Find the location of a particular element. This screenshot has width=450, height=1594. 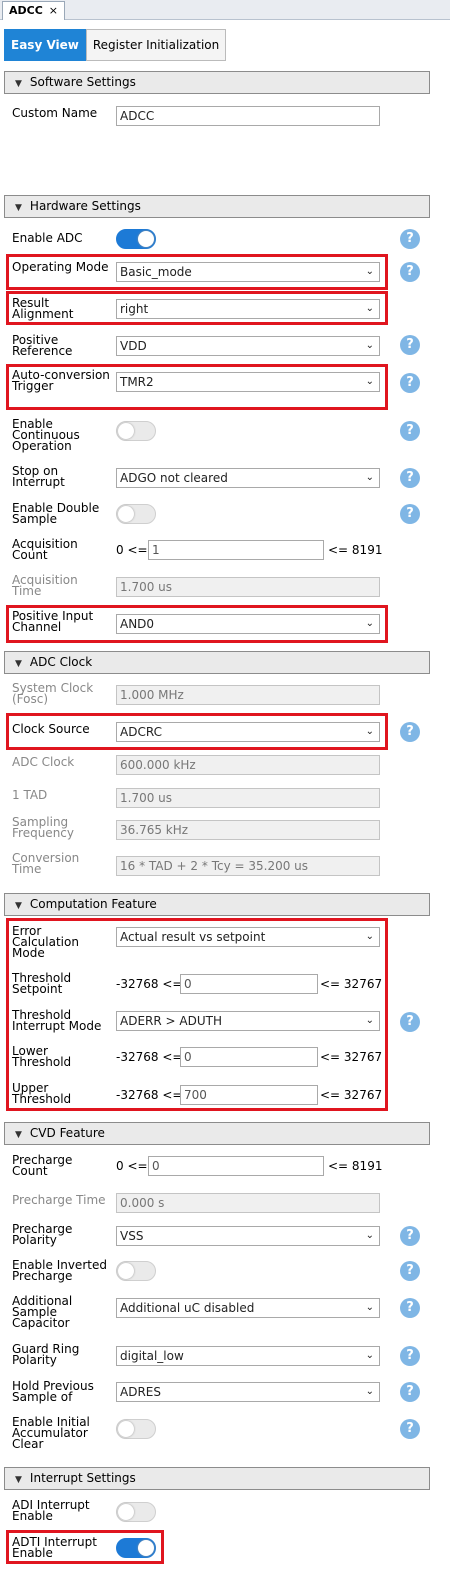

custom-name-input: ADCC is located at coordinates (248, 116).